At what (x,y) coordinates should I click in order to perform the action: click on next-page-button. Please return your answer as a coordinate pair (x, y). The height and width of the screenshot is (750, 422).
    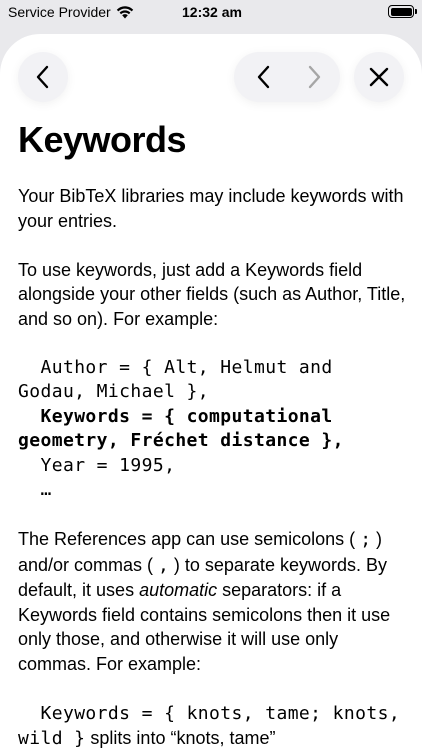
    Looking at the image, I should click on (314, 77).